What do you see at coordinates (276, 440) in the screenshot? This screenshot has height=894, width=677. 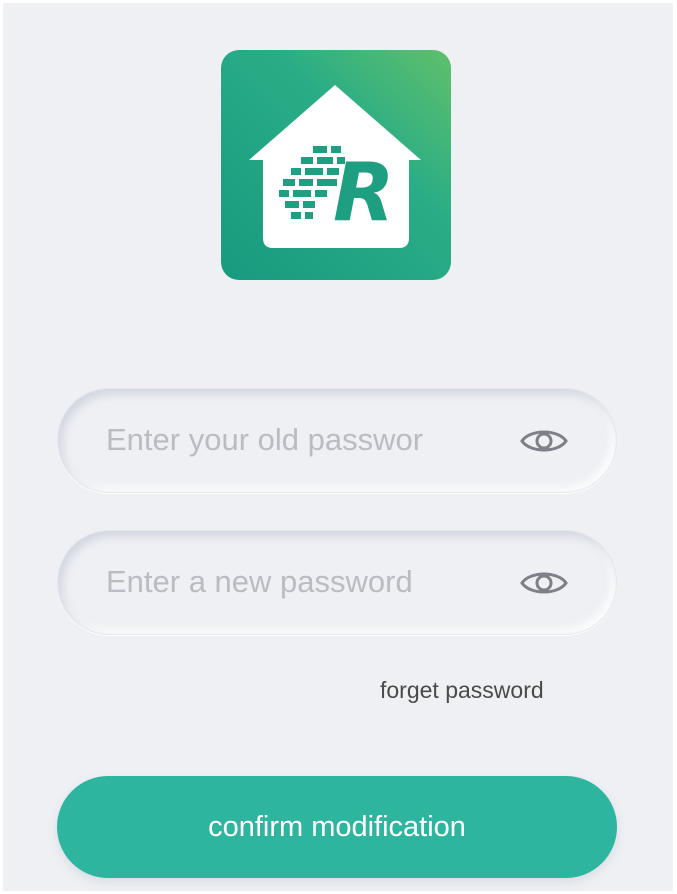 I see `old-password-input` at bounding box center [276, 440].